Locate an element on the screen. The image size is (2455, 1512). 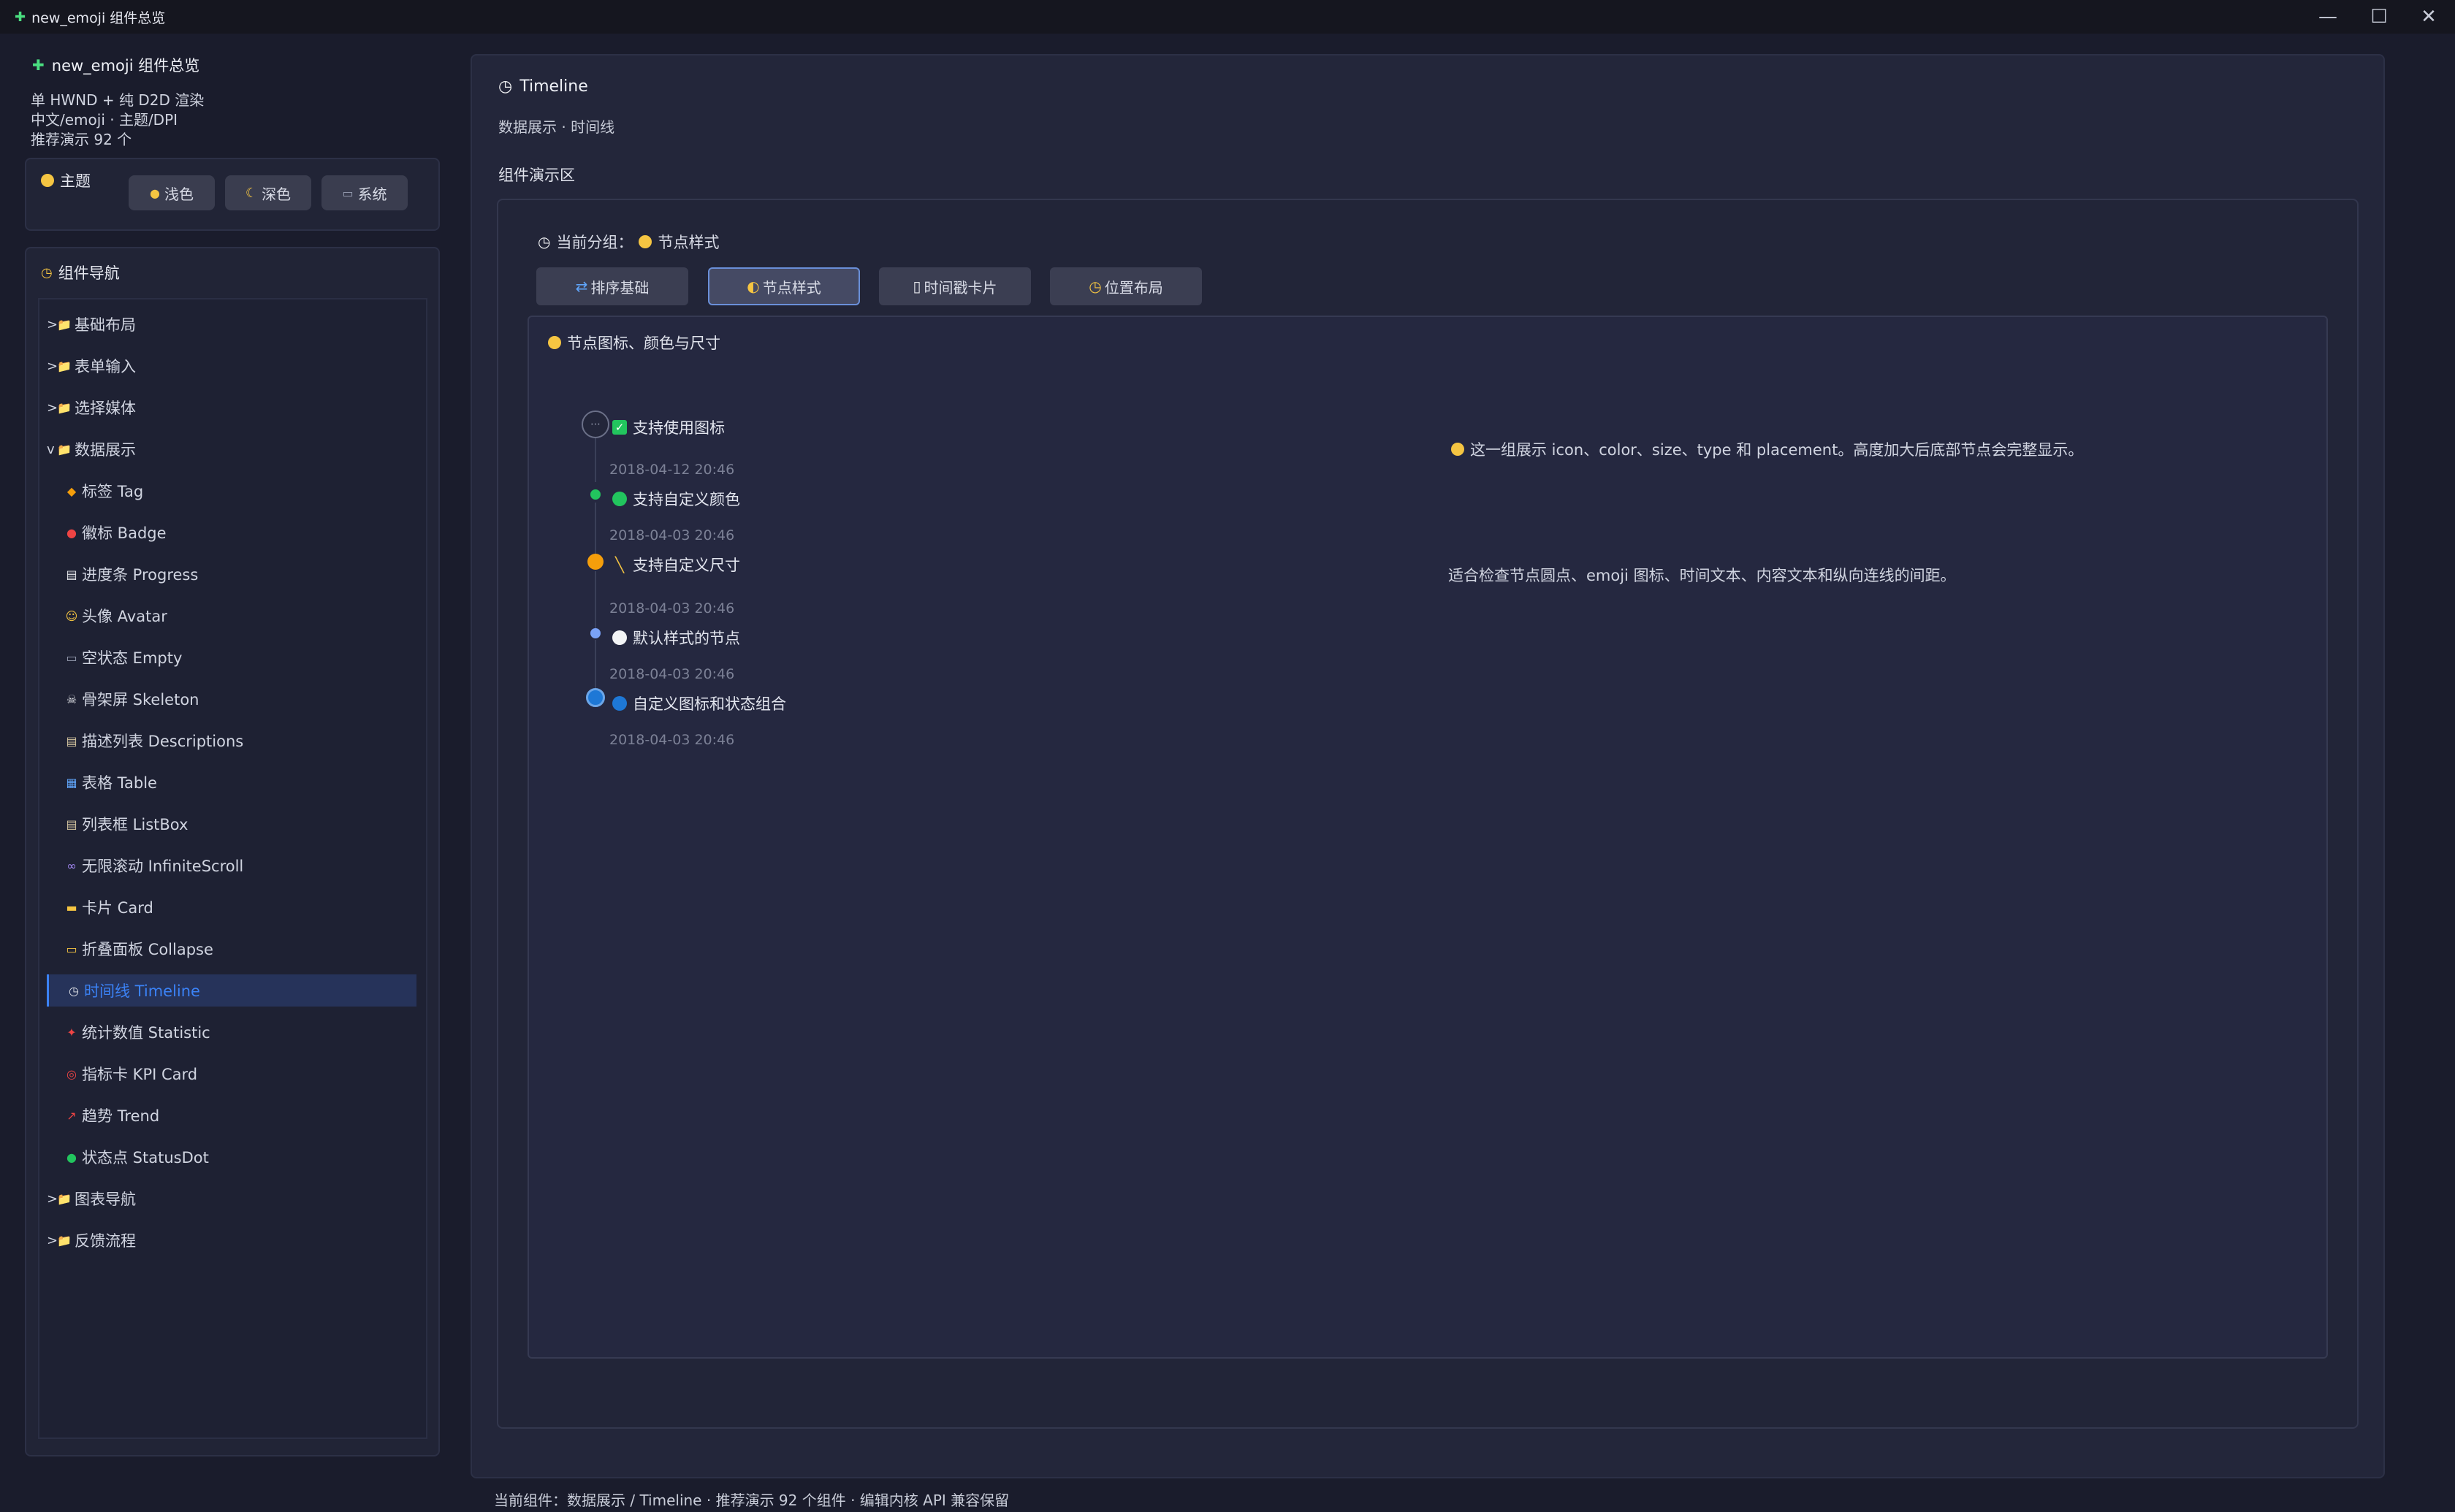
nav-item-statistic: ✦ 统计数值 Statistic is located at coordinates (231, 1032).